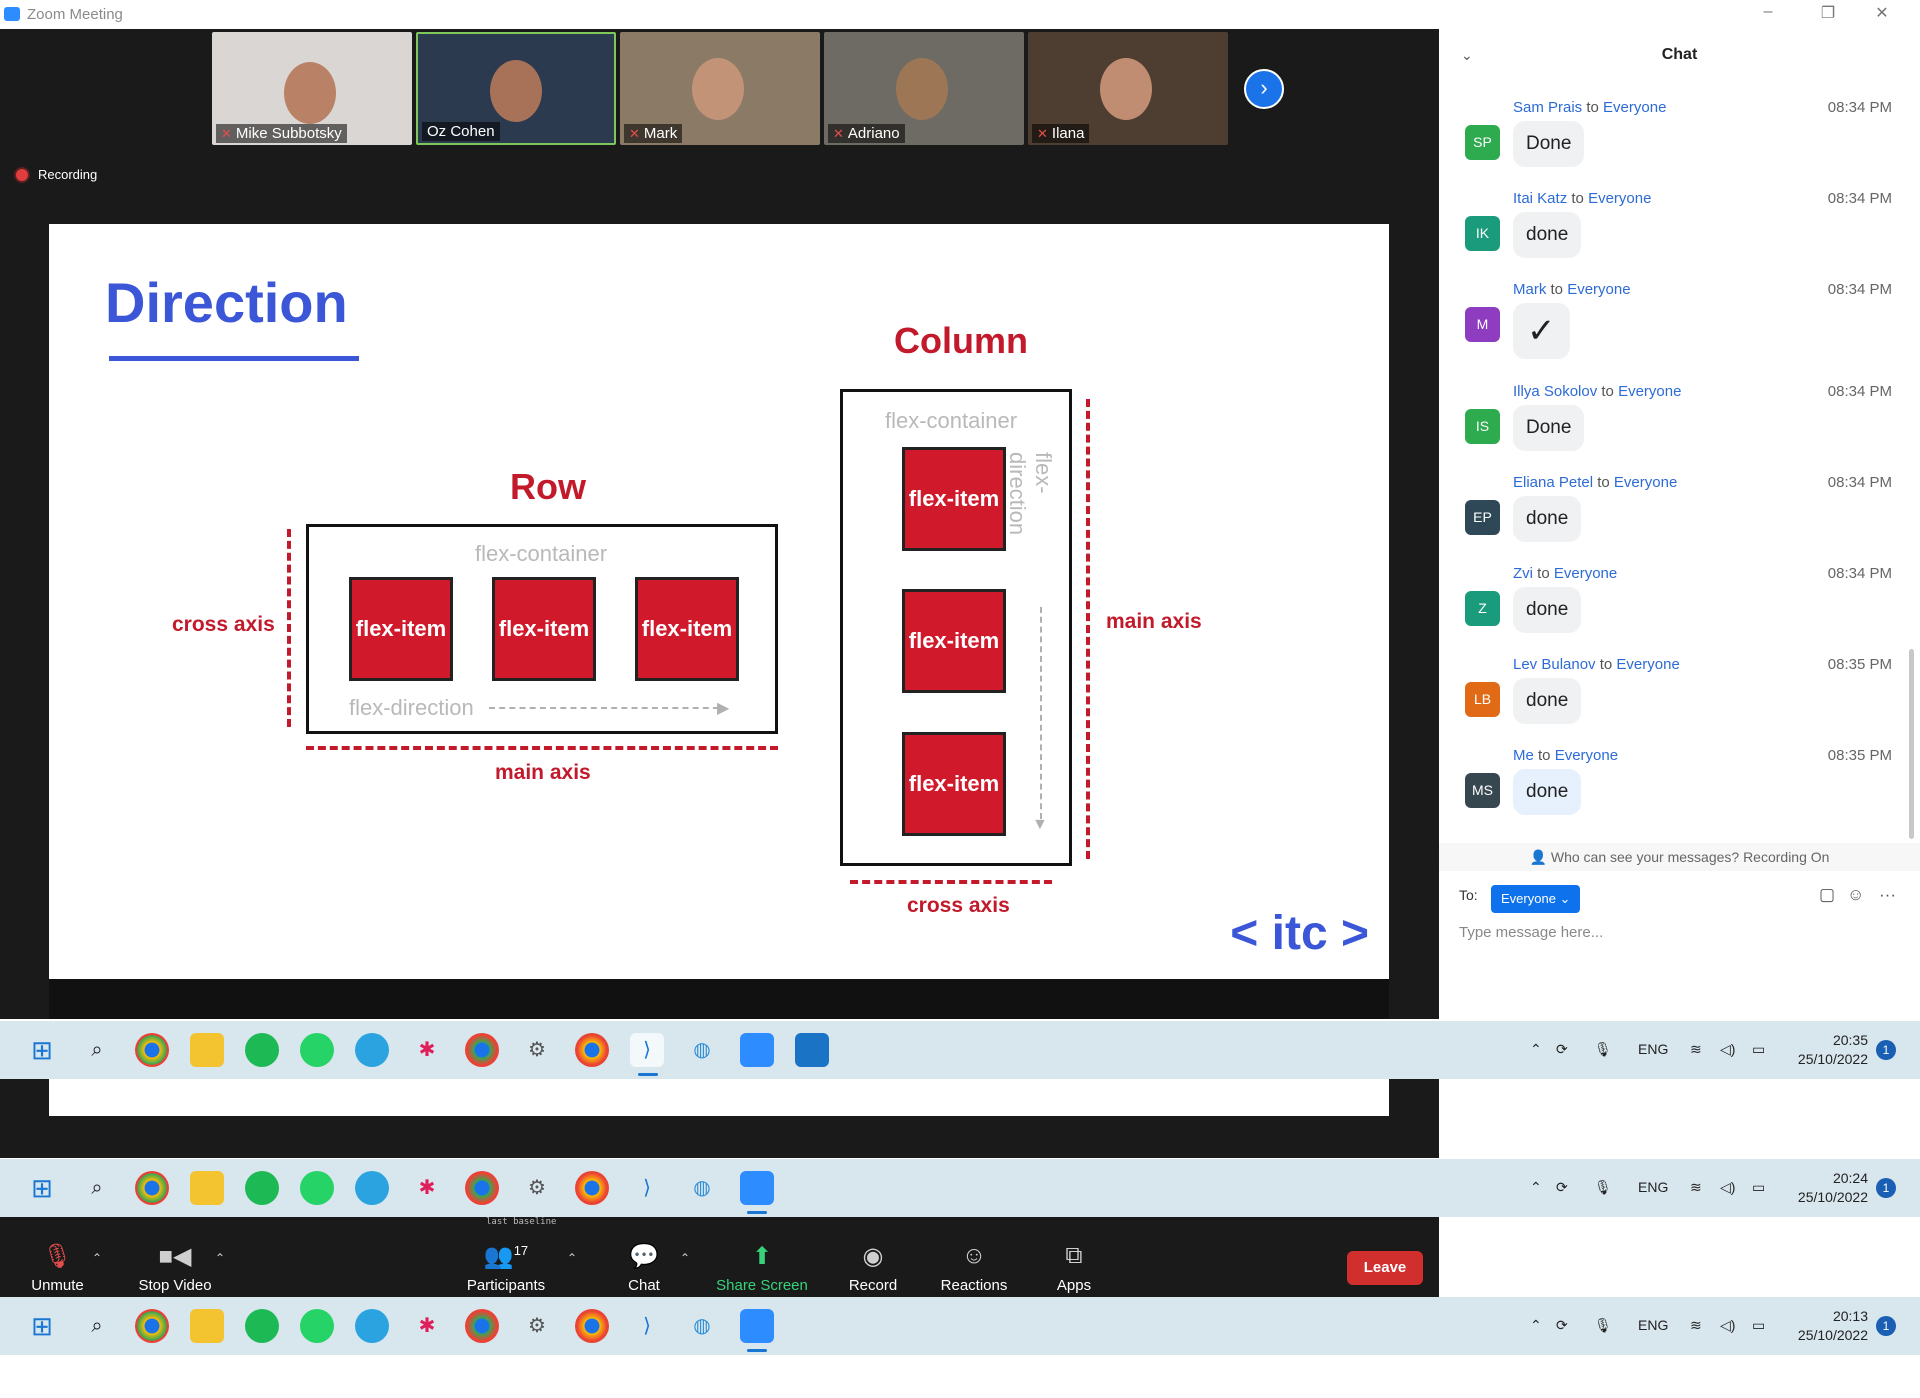 This screenshot has height=1398, width=1920. I want to click on participant-tile: ✕ Mike Subbotsky, so click(312, 88).